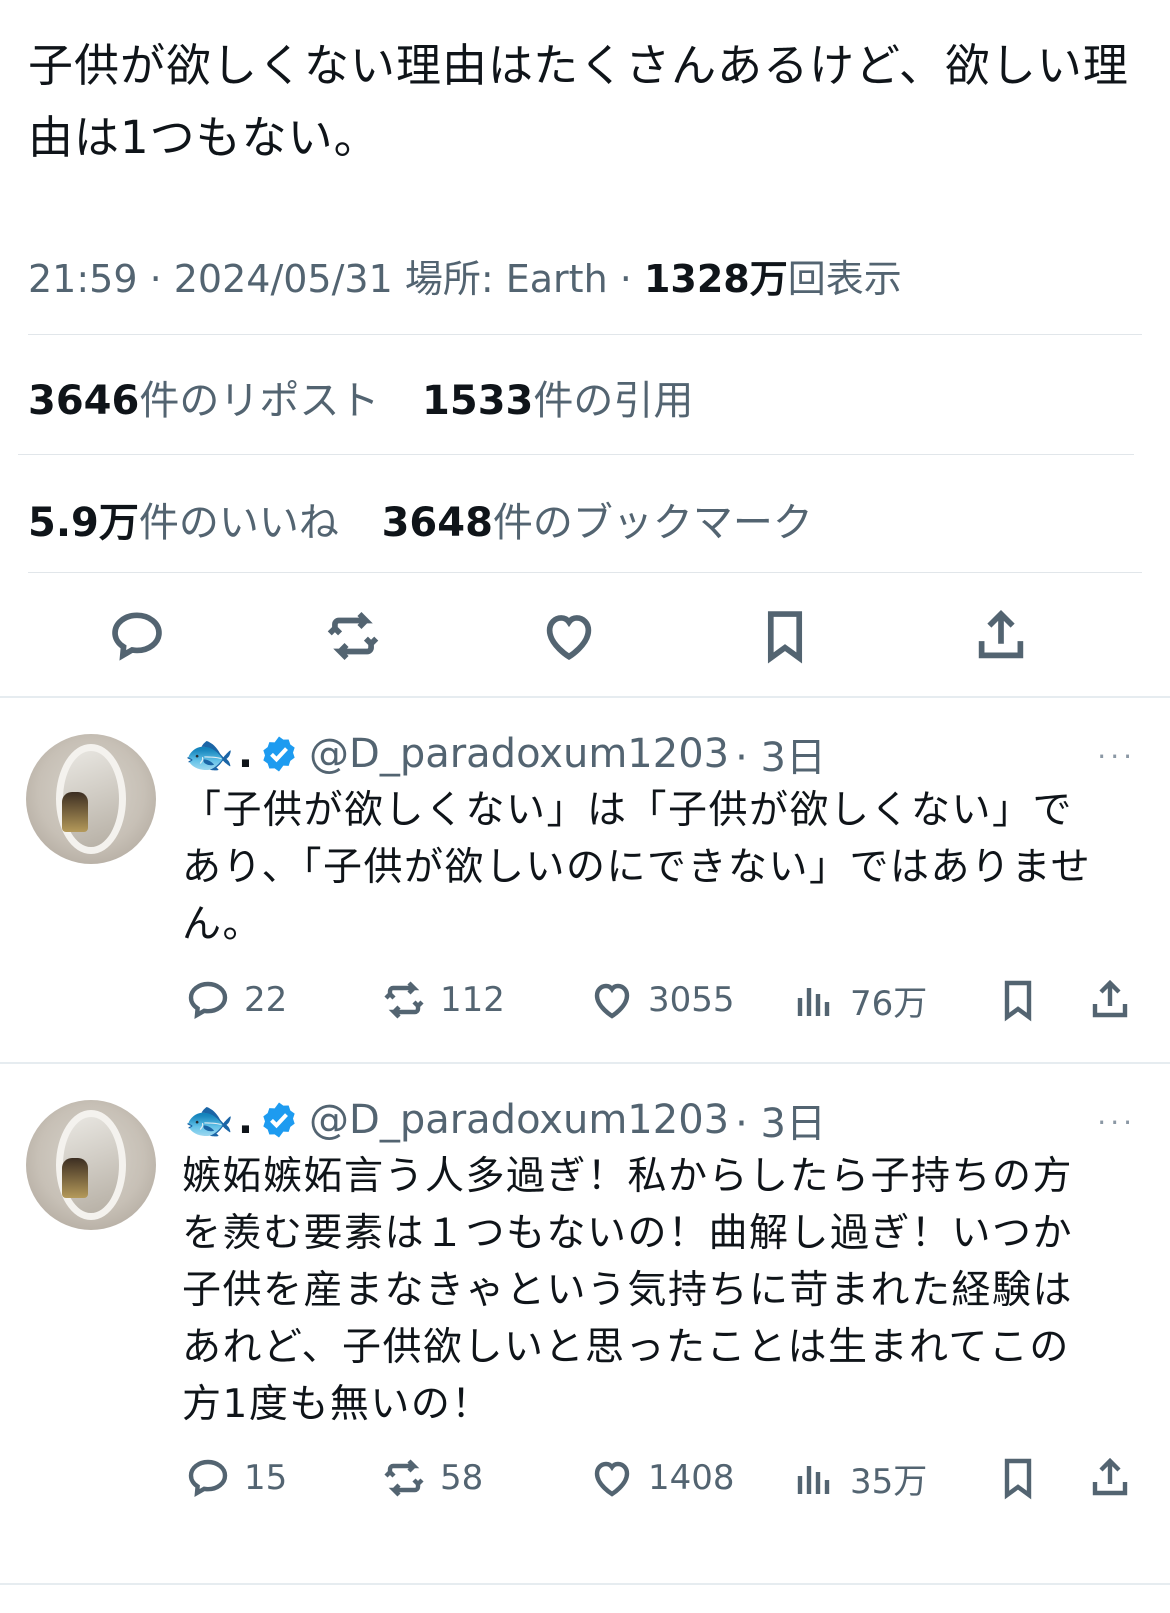 Image resolution: width=1170 pixels, height=1613 pixels. Describe the element at coordinates (235, 1478) in the screenshot. I see `reply-button: 15` at that location.